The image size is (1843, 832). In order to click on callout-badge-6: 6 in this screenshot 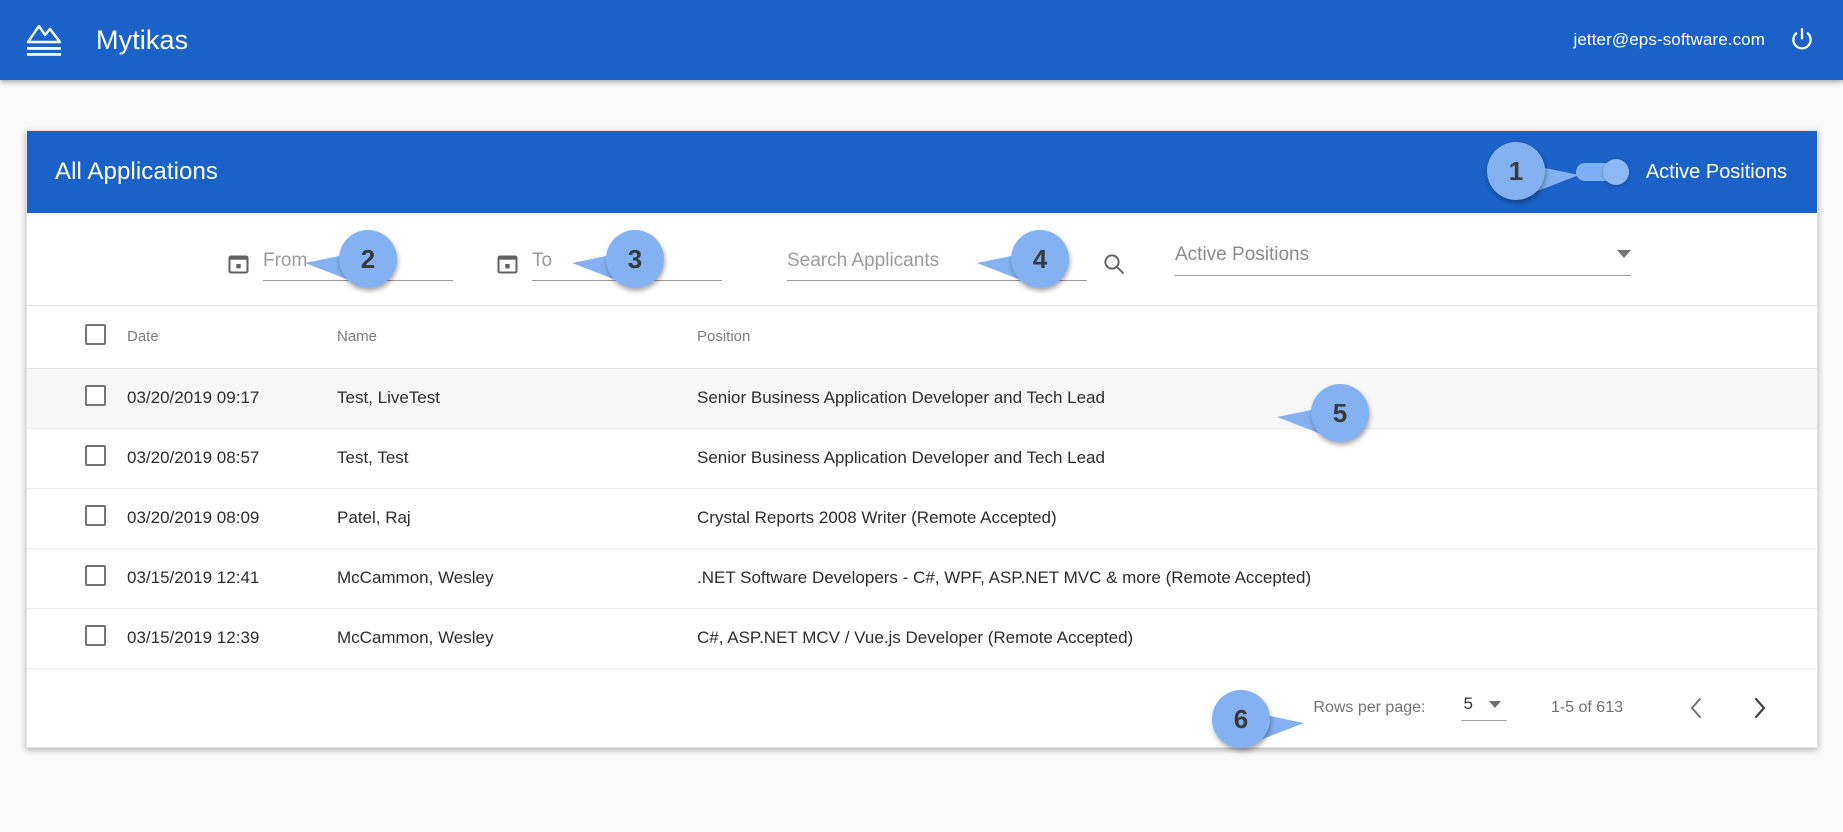, I will do `click(1258, 719)`.